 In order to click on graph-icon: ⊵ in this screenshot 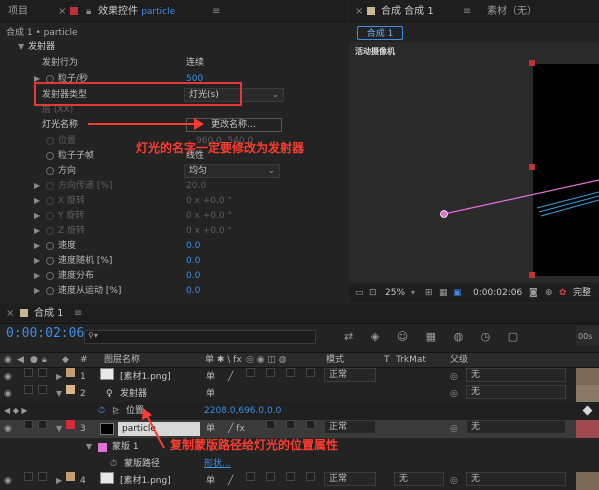, I will do `click(116, 411)`.